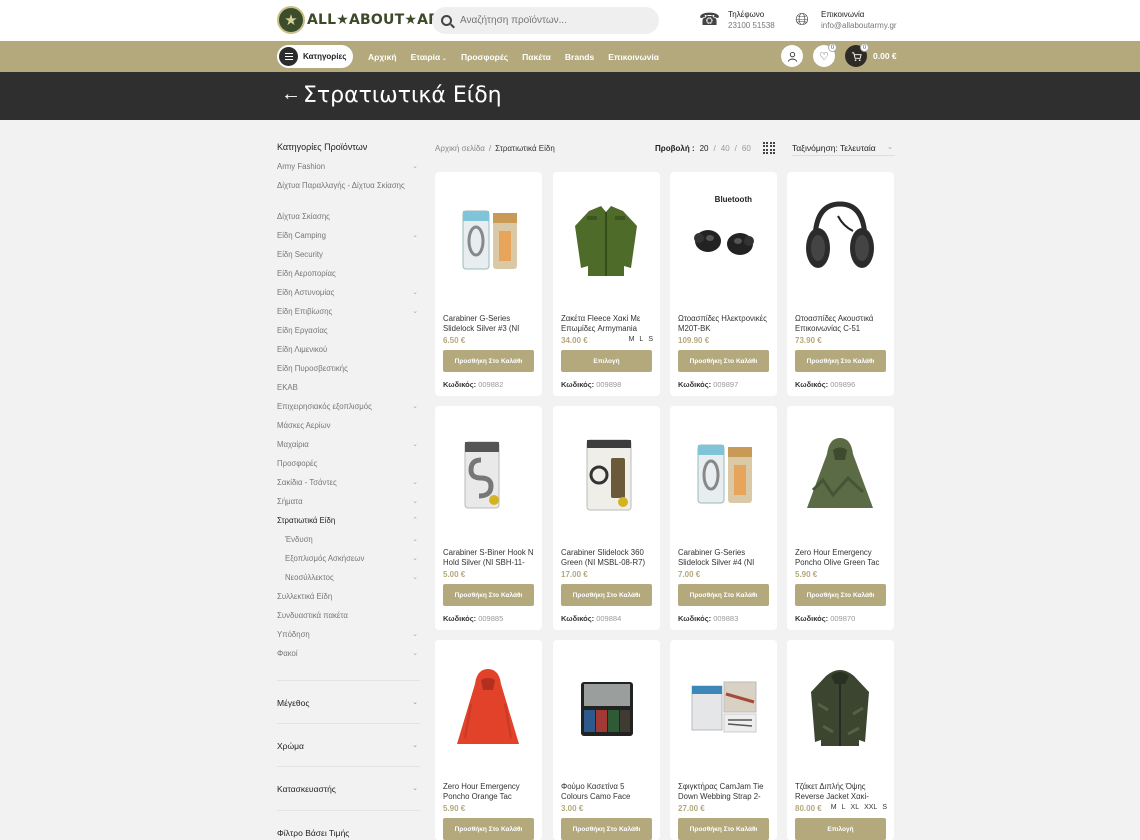 The width and height of the screenshot is (1140, 840). Describe the element at coordinates (291, 94) in the screenshot. I see `back-arrow-icon: ←` at that location.